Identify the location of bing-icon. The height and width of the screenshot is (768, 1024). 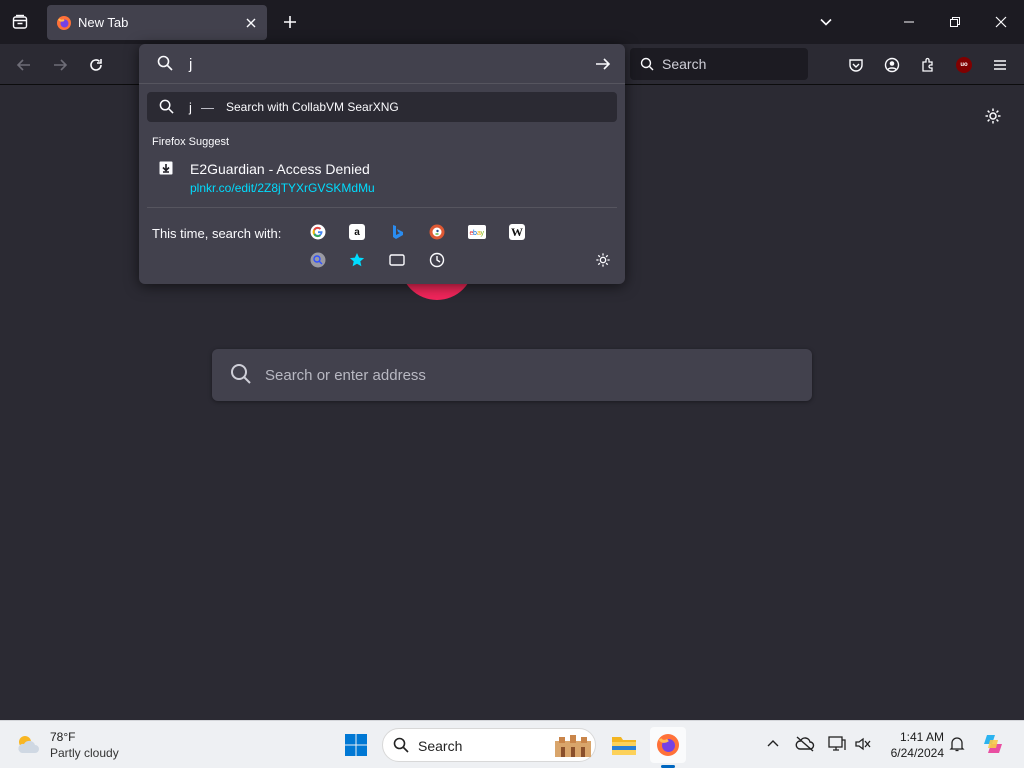
(398, 232).